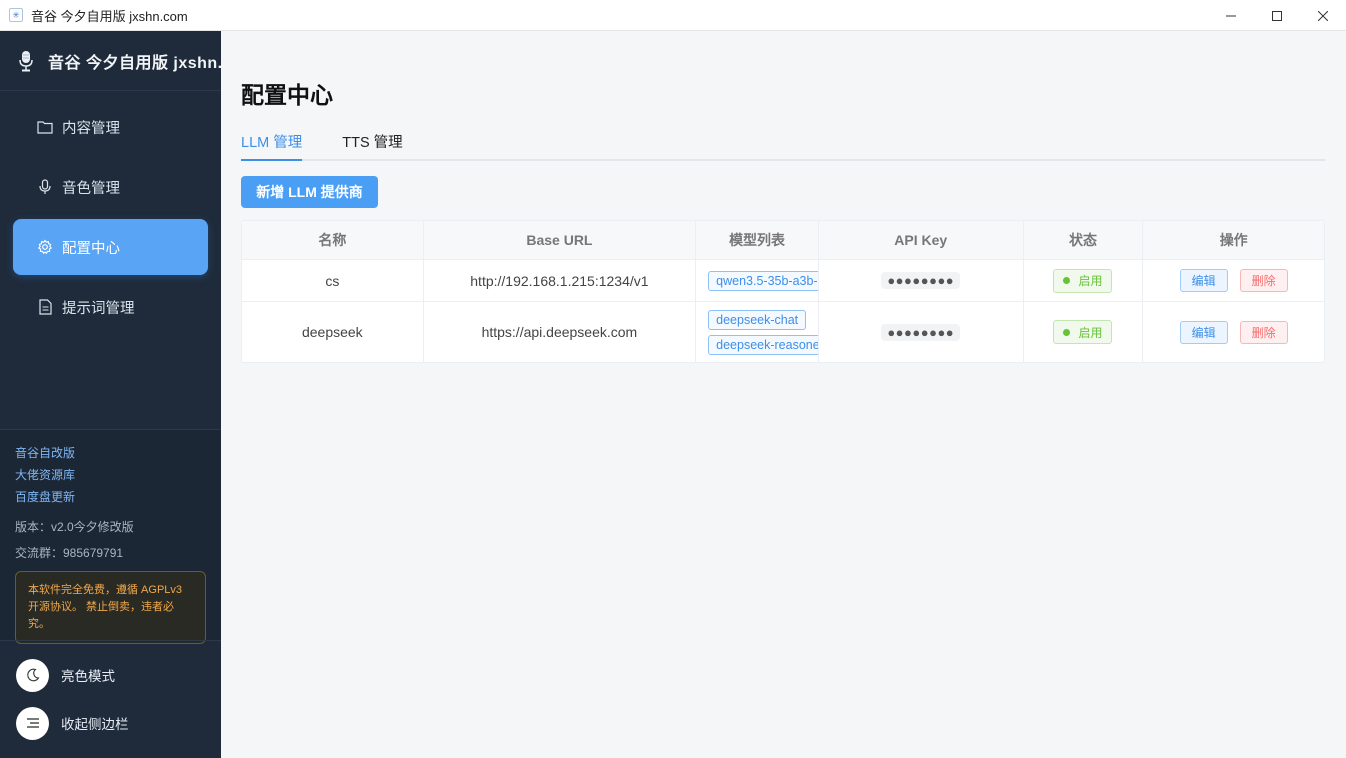 Image resolution: width=1346 pixels, height=758 pixels. What do you see at coordinates (560, 332) in the screenshot?
I see `provider-base-url: https://api.deepseek.com` at bounding box center [560, 332].